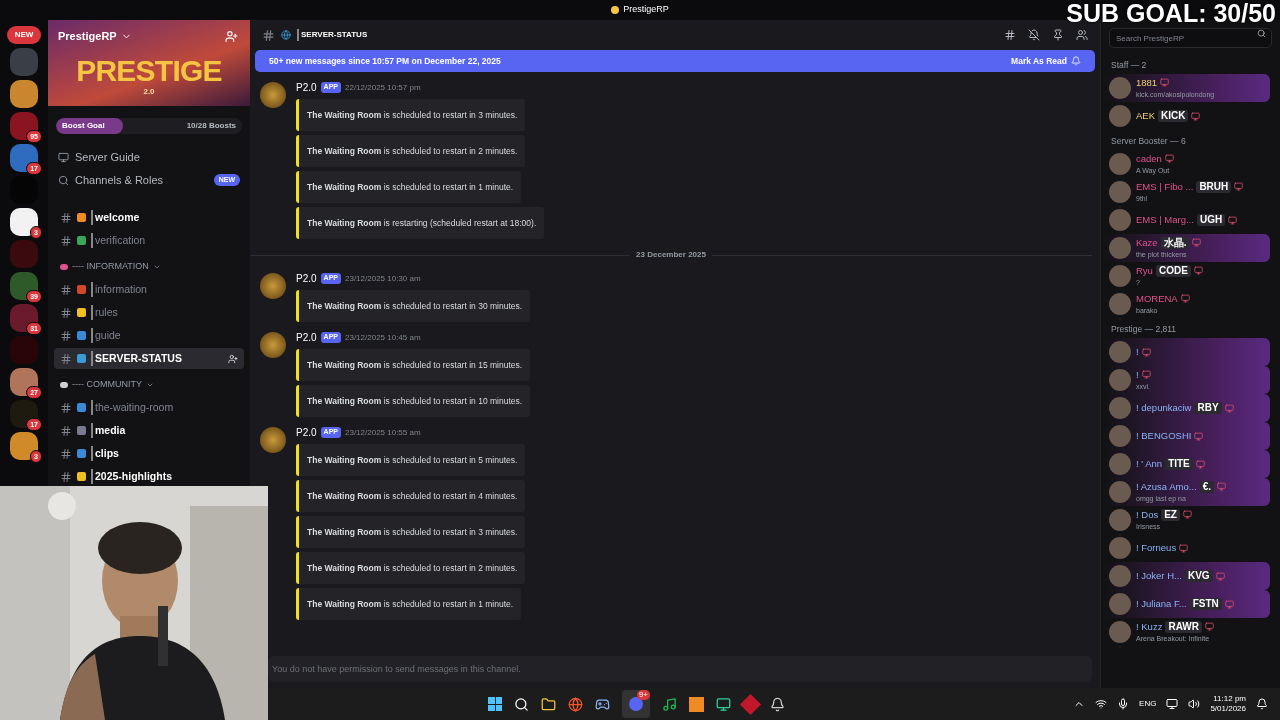  What do you see at coordinates (332, 35) in the screenshot?
I see `channel-title: SERVER-STATUS` at bounding box center [332, 35].